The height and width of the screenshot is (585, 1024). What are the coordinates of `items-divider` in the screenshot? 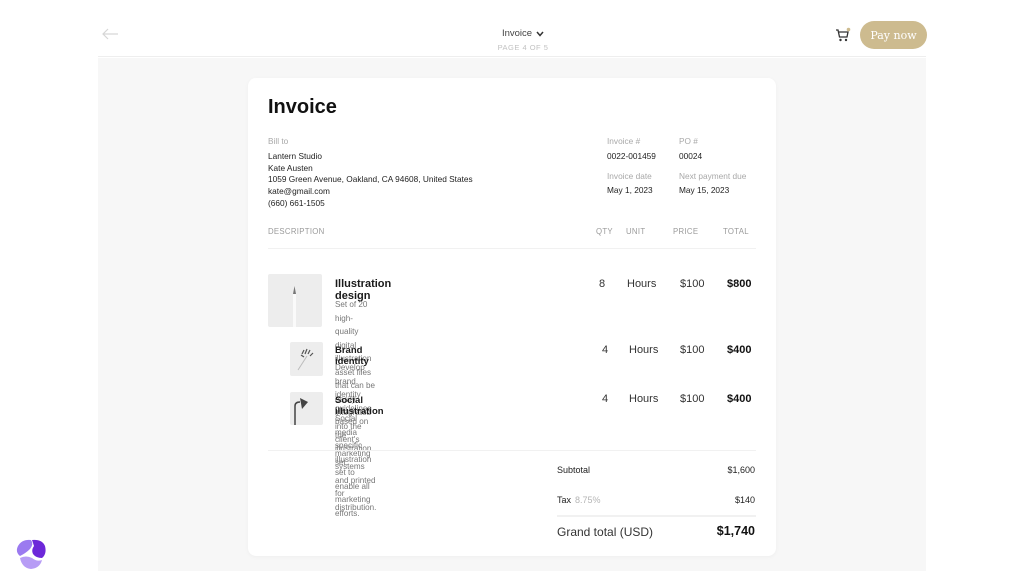 It's located at (512, 450).